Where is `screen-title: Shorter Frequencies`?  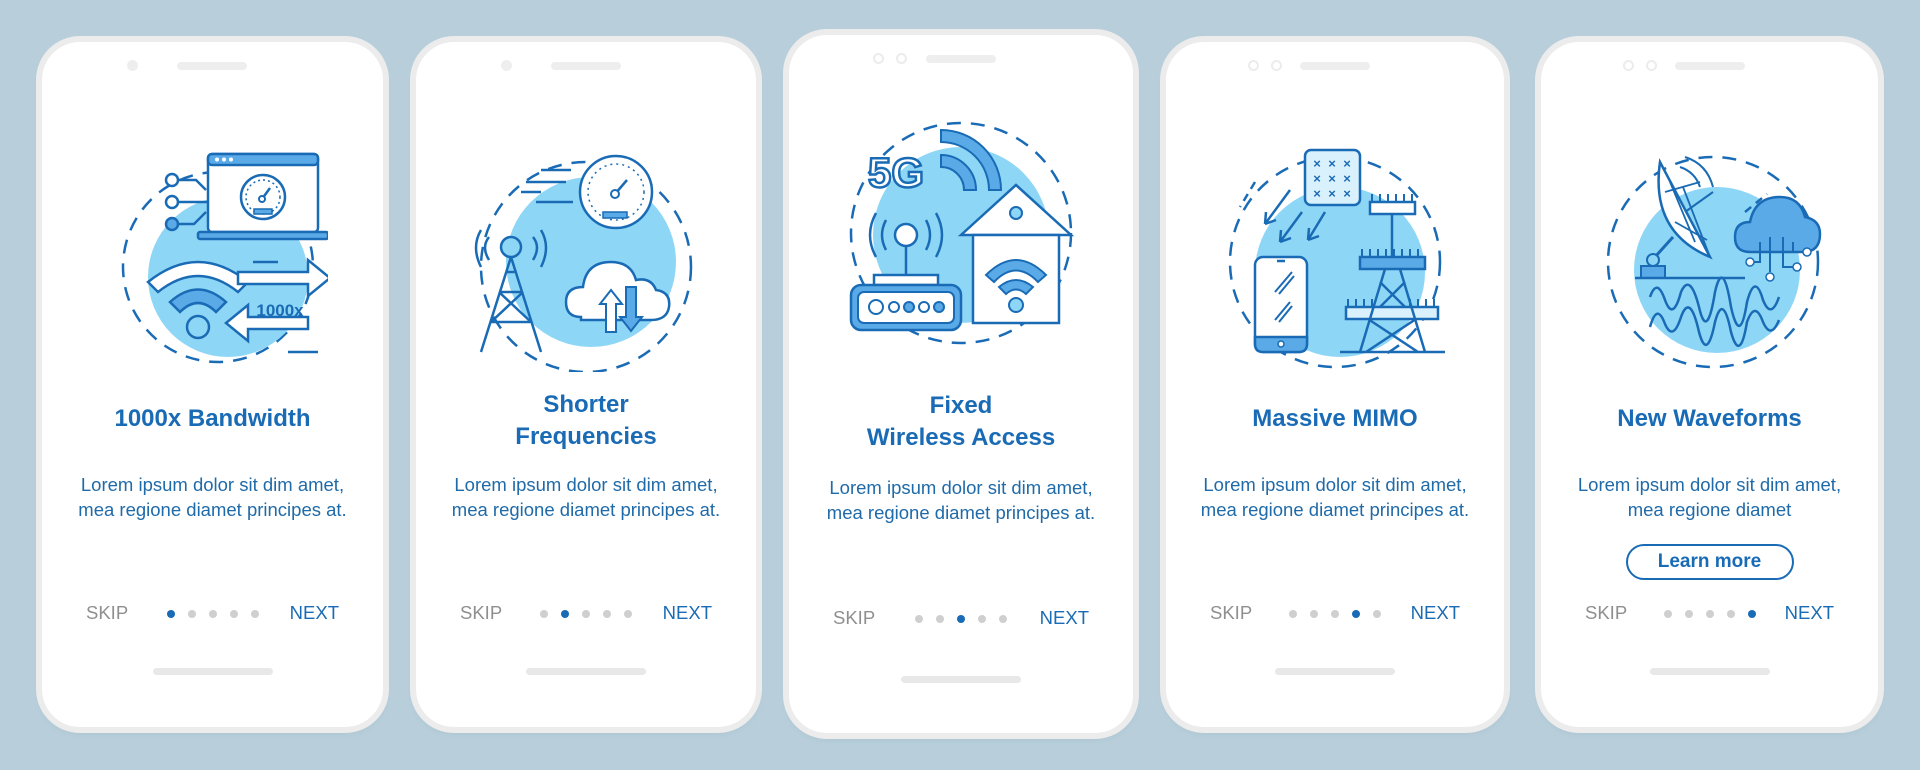
screen-title: Shorter Frequencies is located at coordinates (586, 420).